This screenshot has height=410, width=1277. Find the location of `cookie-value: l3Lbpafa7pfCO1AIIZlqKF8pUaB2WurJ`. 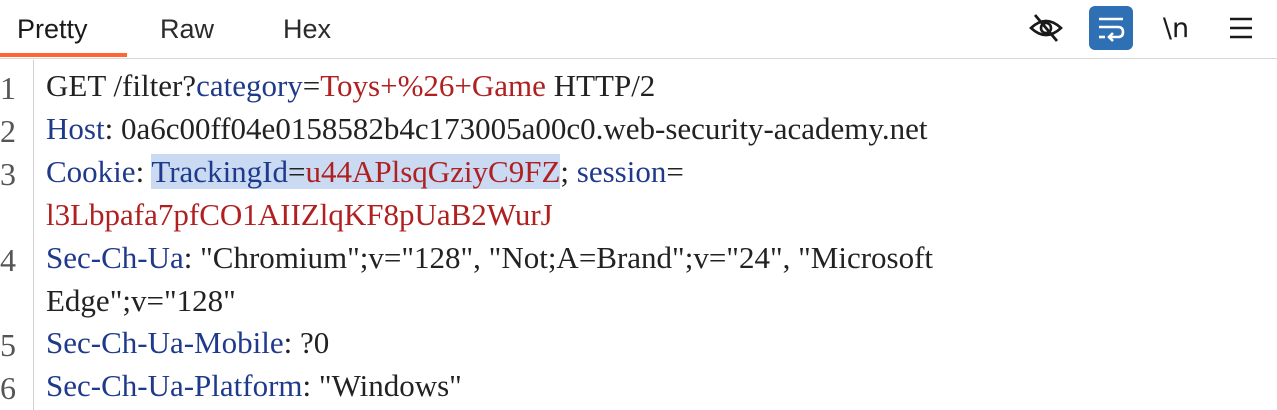

cookie-value: l3Lbpafa7pfCO1AIIZlqKF8pUaB2WurJ is located at coordinates (299, 214).